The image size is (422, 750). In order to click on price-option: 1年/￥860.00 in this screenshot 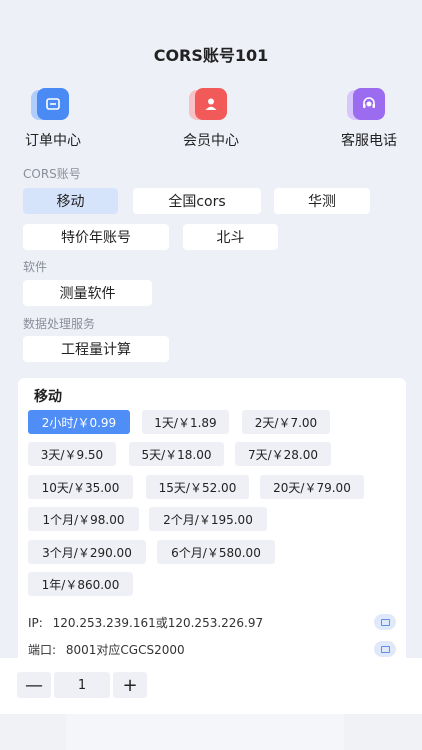, I will do `click(80, 584)`.